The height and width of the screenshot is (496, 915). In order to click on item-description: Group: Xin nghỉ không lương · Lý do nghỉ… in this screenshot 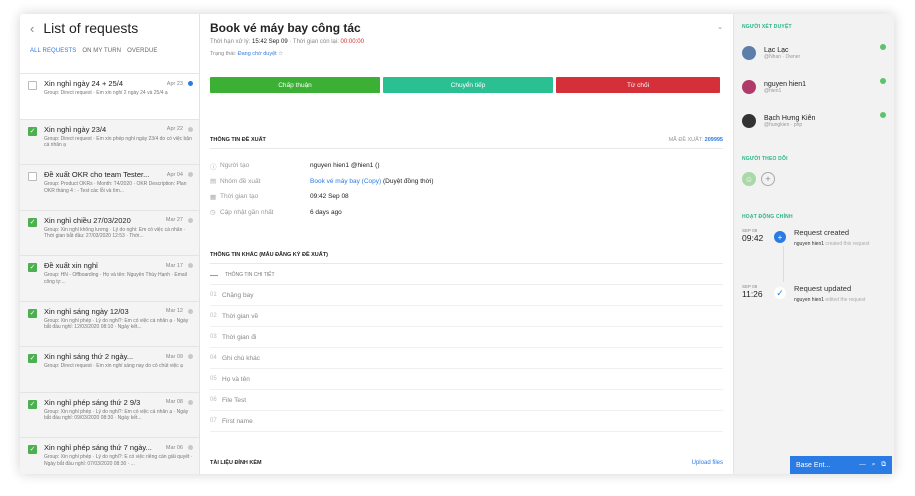, I will do `click(115, 233)`.